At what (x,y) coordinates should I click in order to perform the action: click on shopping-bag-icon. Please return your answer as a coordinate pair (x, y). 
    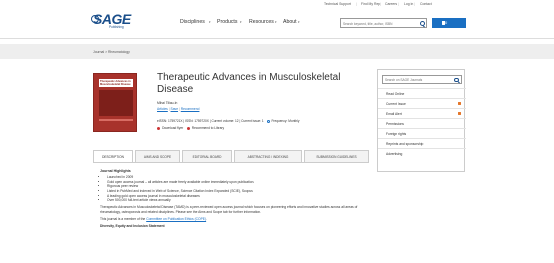
    Looking at the image, I should click on (443, 23).